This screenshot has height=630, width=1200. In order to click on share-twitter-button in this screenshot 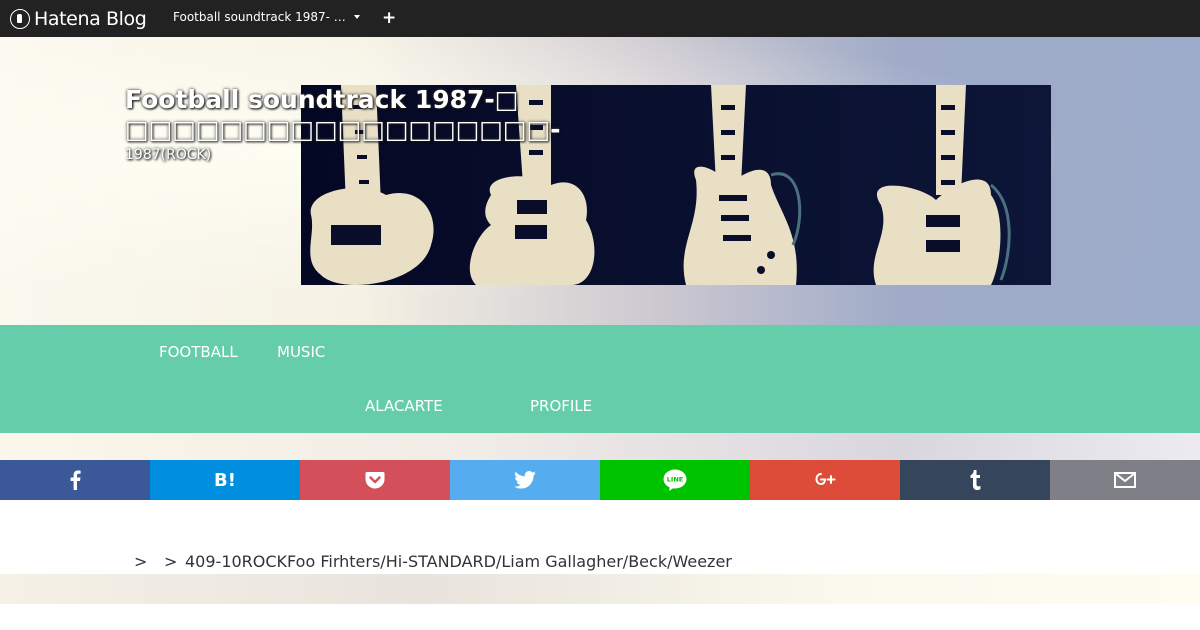, I will do `click(525, 480)`.